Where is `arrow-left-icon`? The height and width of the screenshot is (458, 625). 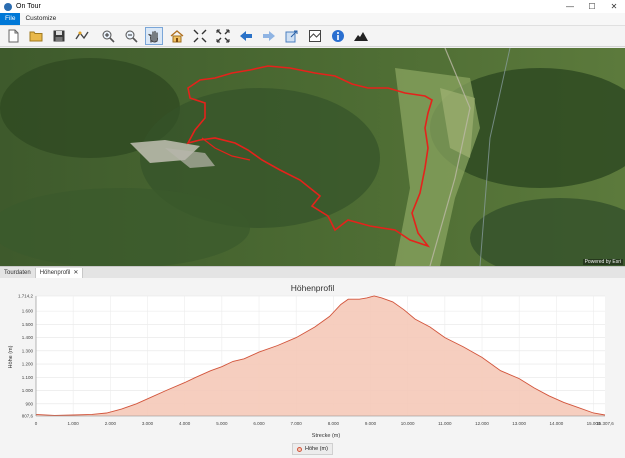
arrow-left-icon is located at coordinates (246, 36).